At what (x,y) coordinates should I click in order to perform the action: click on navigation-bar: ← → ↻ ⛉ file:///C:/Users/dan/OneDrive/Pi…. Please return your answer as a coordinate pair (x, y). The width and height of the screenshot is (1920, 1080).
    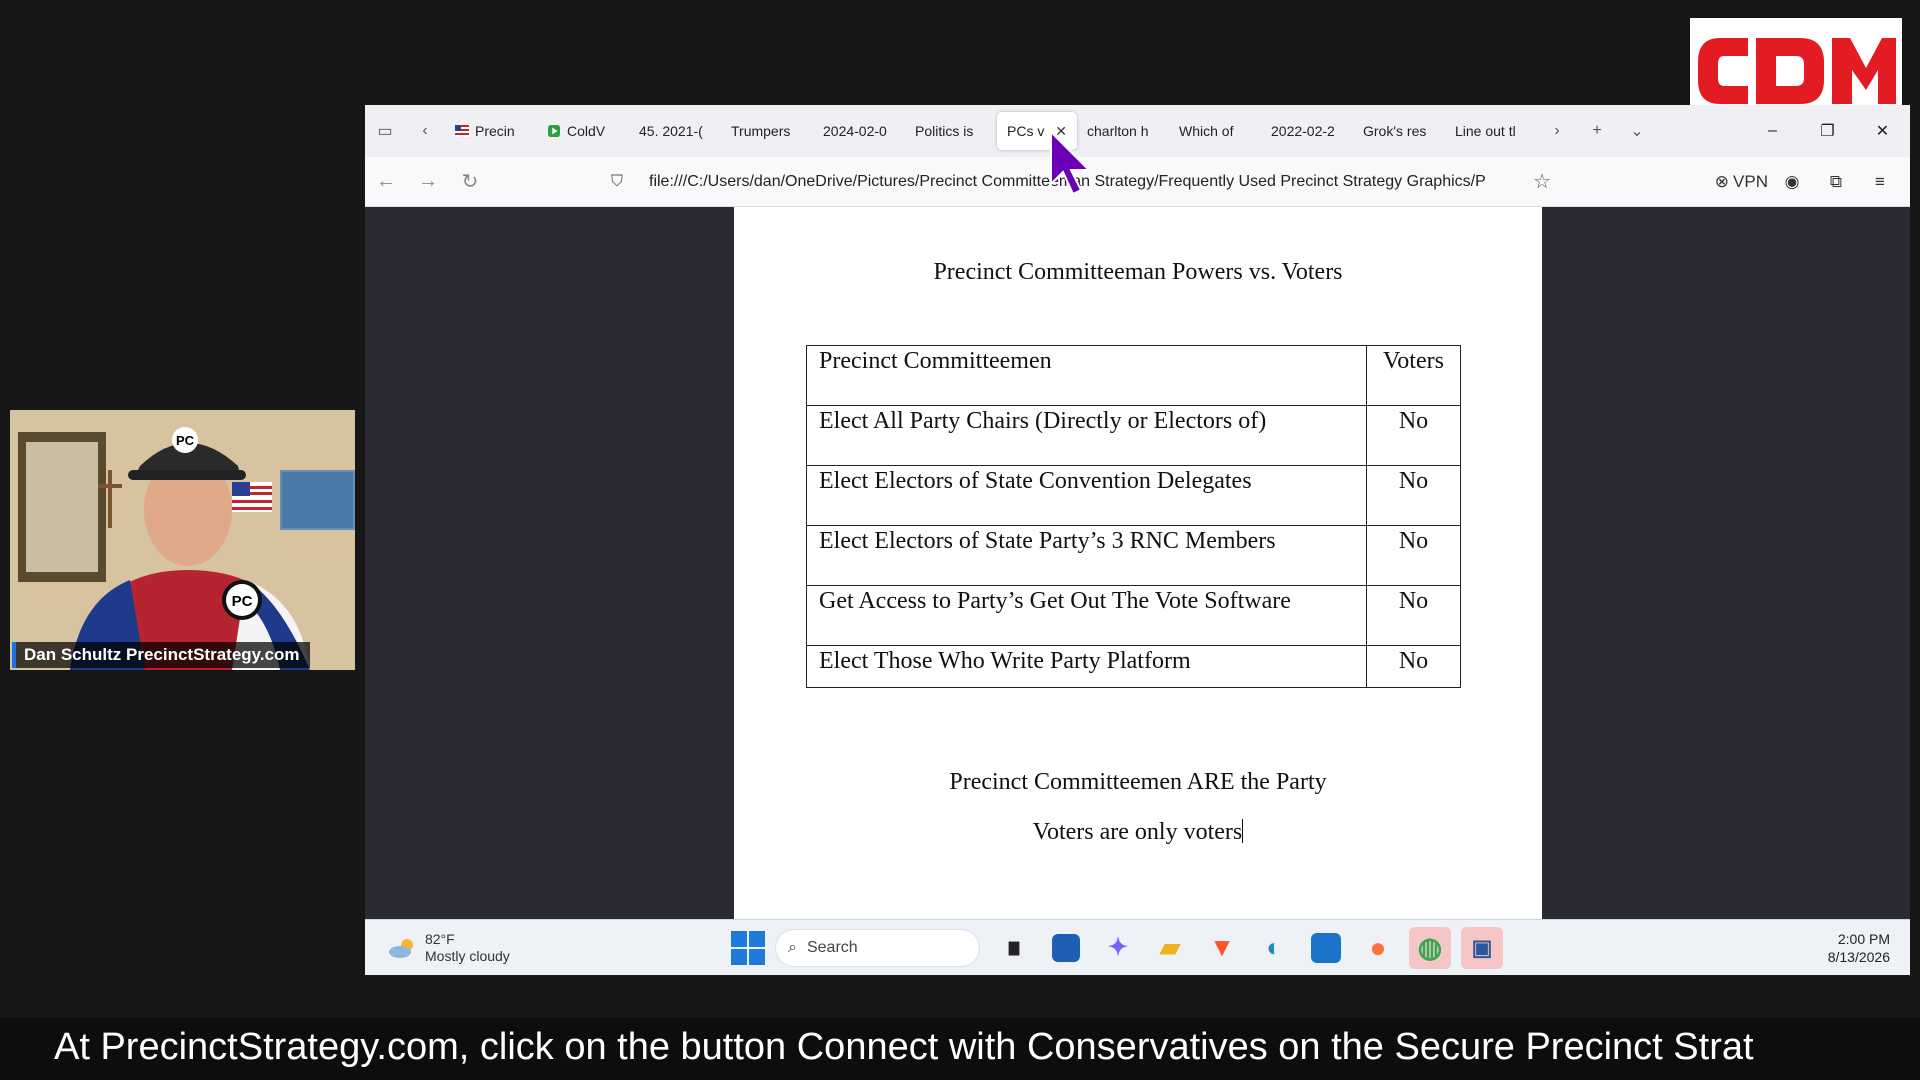
    Looking at the image, I should click on (1137, 182).